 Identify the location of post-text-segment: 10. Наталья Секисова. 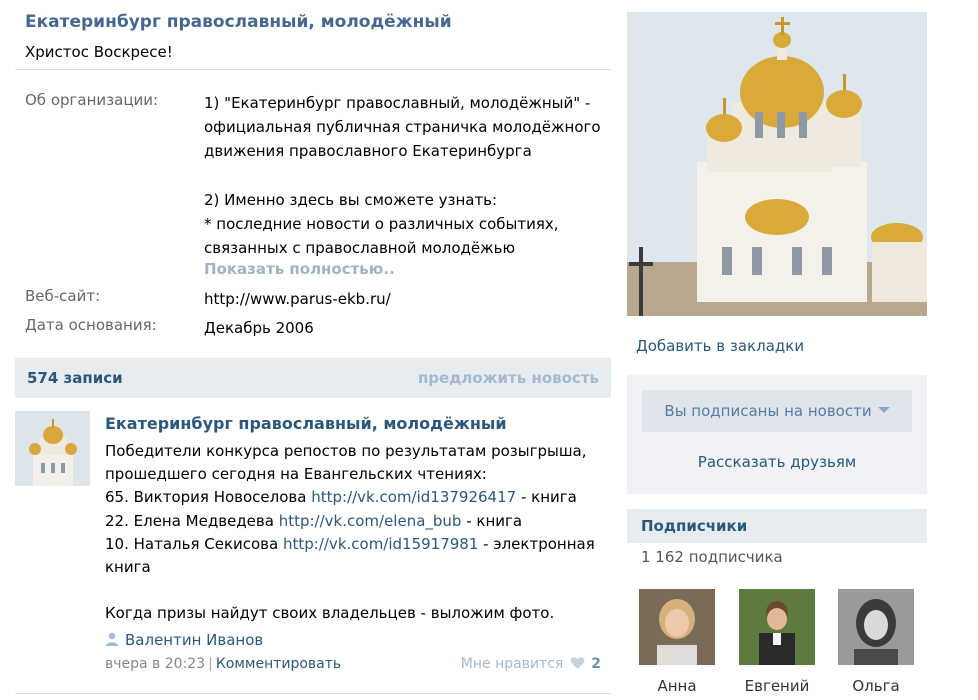
(194, 543).